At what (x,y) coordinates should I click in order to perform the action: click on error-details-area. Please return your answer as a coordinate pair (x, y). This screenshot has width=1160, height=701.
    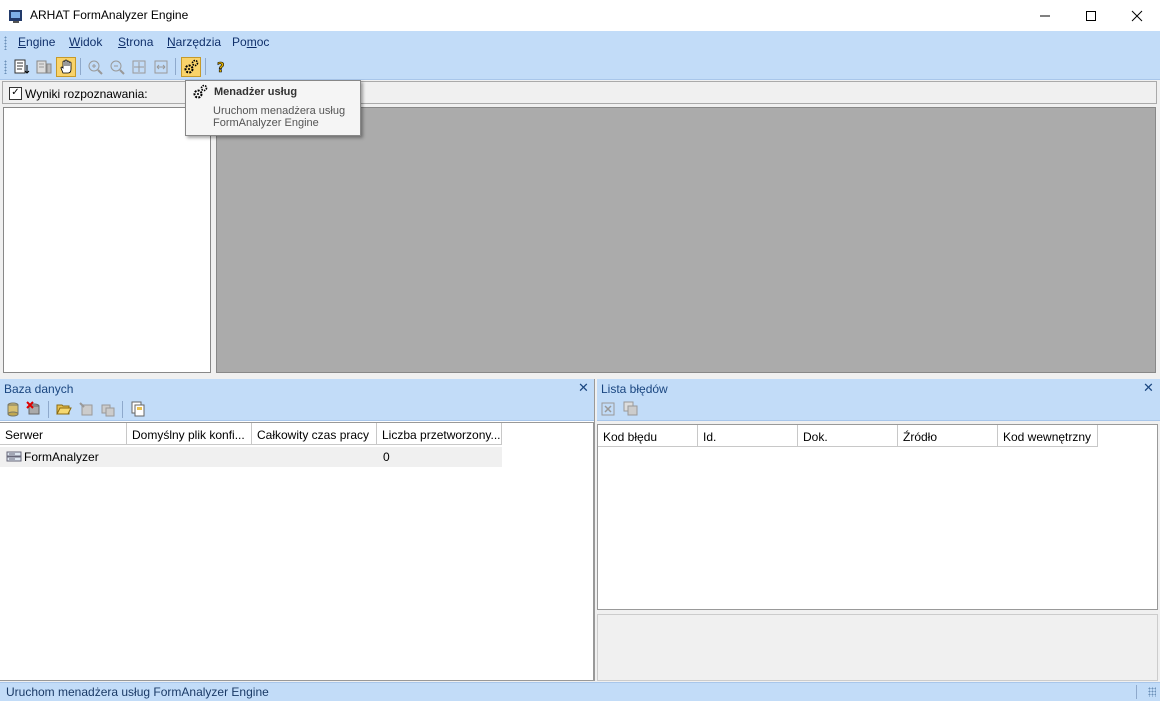
    Looking at the image, I should click on (877, 647).